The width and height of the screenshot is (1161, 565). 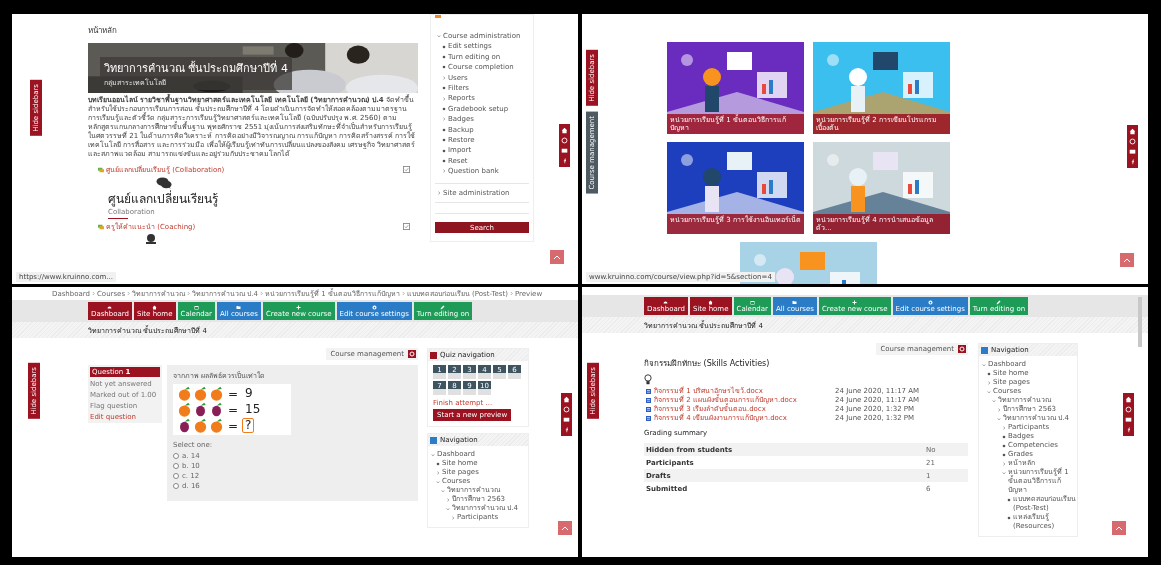 I want to click on section-heading: ศูนย์แลกเปลี่ยนเรียนรู้, so click(x=163, y=198).